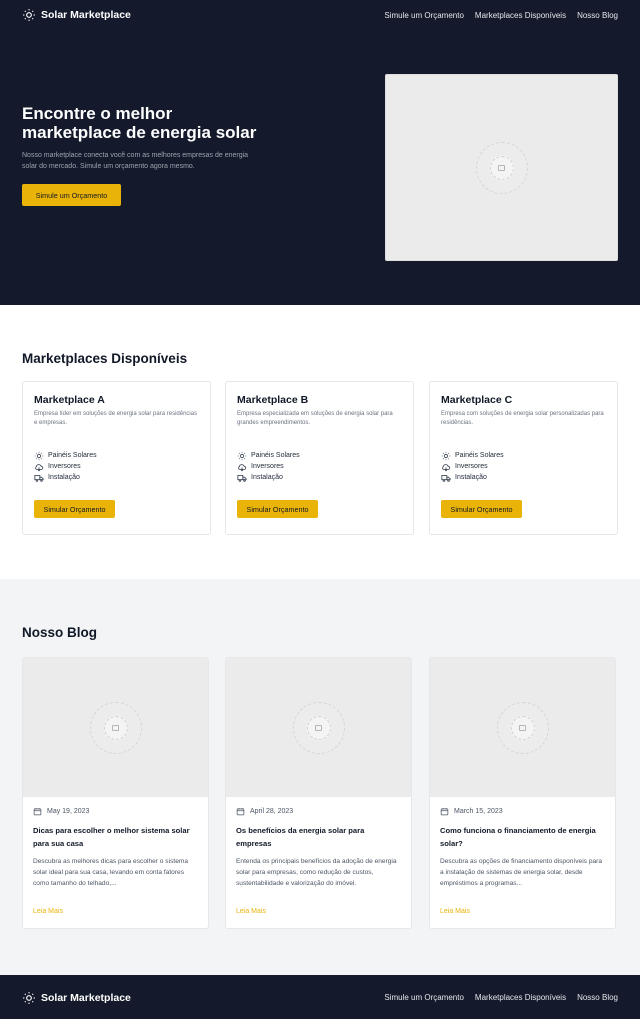  I want to click on footer-brand-name: Solar Marketplace, so click(86, 997).